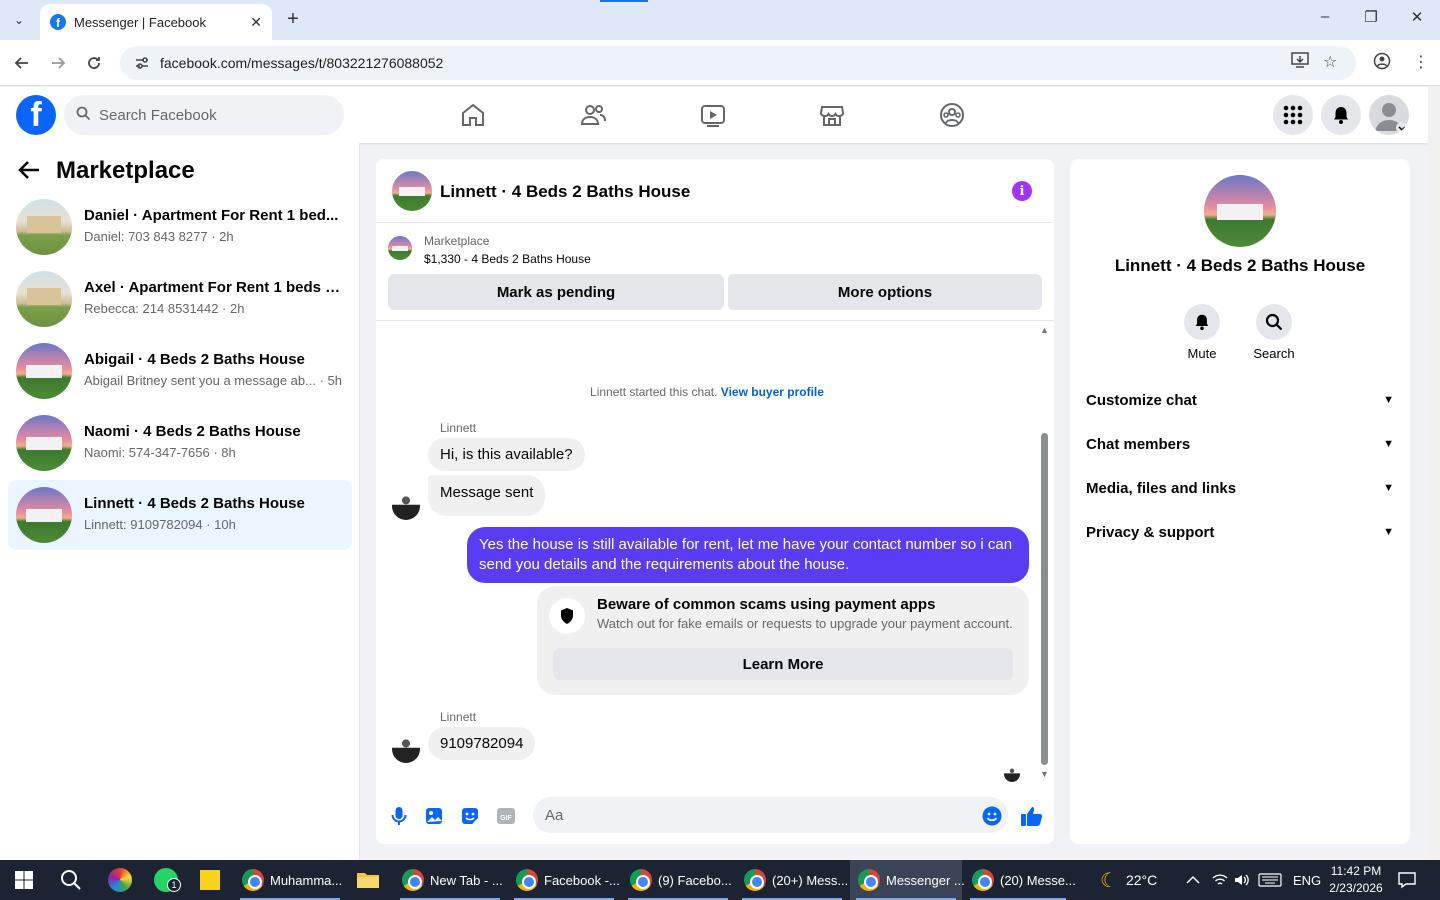  Describe the element at coordinates (1421, 62) in the screenshot. I see `browser-menu-icon: ⋮` at that location.